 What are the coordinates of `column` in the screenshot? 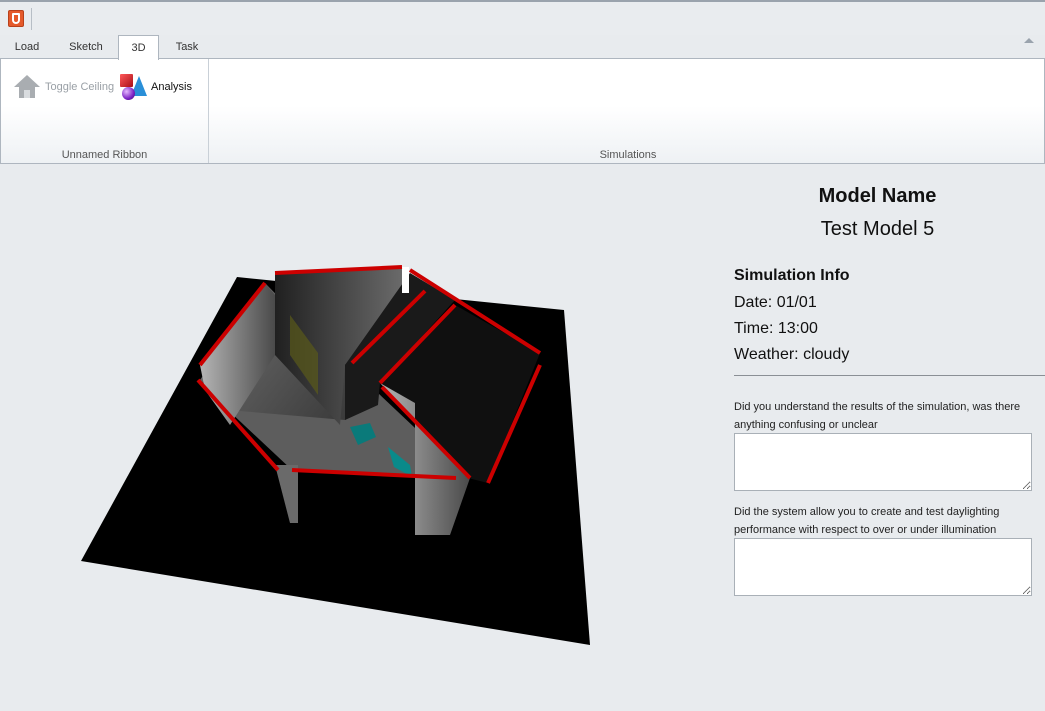 It's located at (405, 280).